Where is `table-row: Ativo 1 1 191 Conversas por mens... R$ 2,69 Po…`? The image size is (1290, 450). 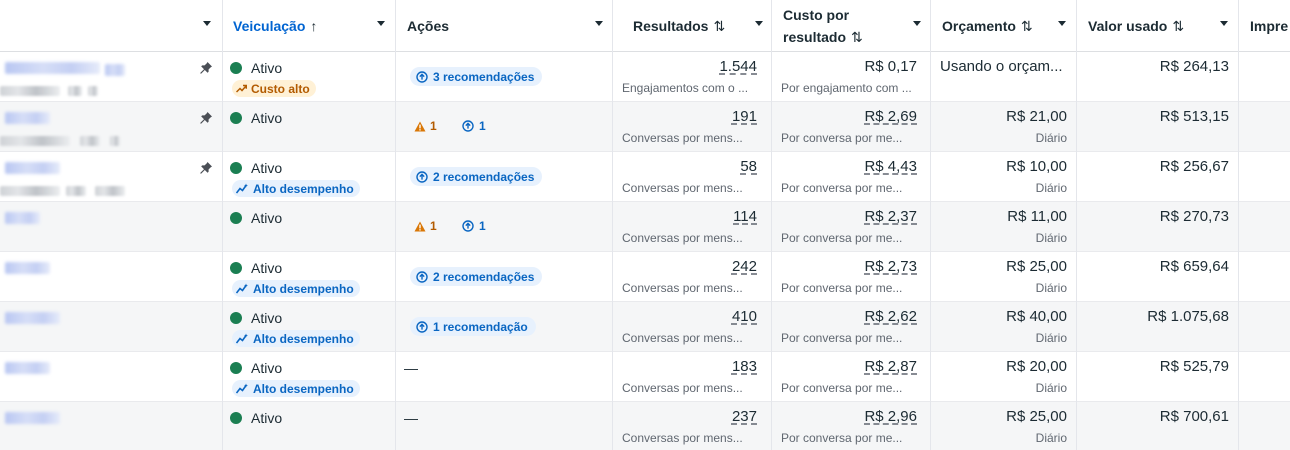
table-row: Ativo 1 1 191 Conversas por mens... R$ 2,69 Po… is located at coordinates (645, 127).